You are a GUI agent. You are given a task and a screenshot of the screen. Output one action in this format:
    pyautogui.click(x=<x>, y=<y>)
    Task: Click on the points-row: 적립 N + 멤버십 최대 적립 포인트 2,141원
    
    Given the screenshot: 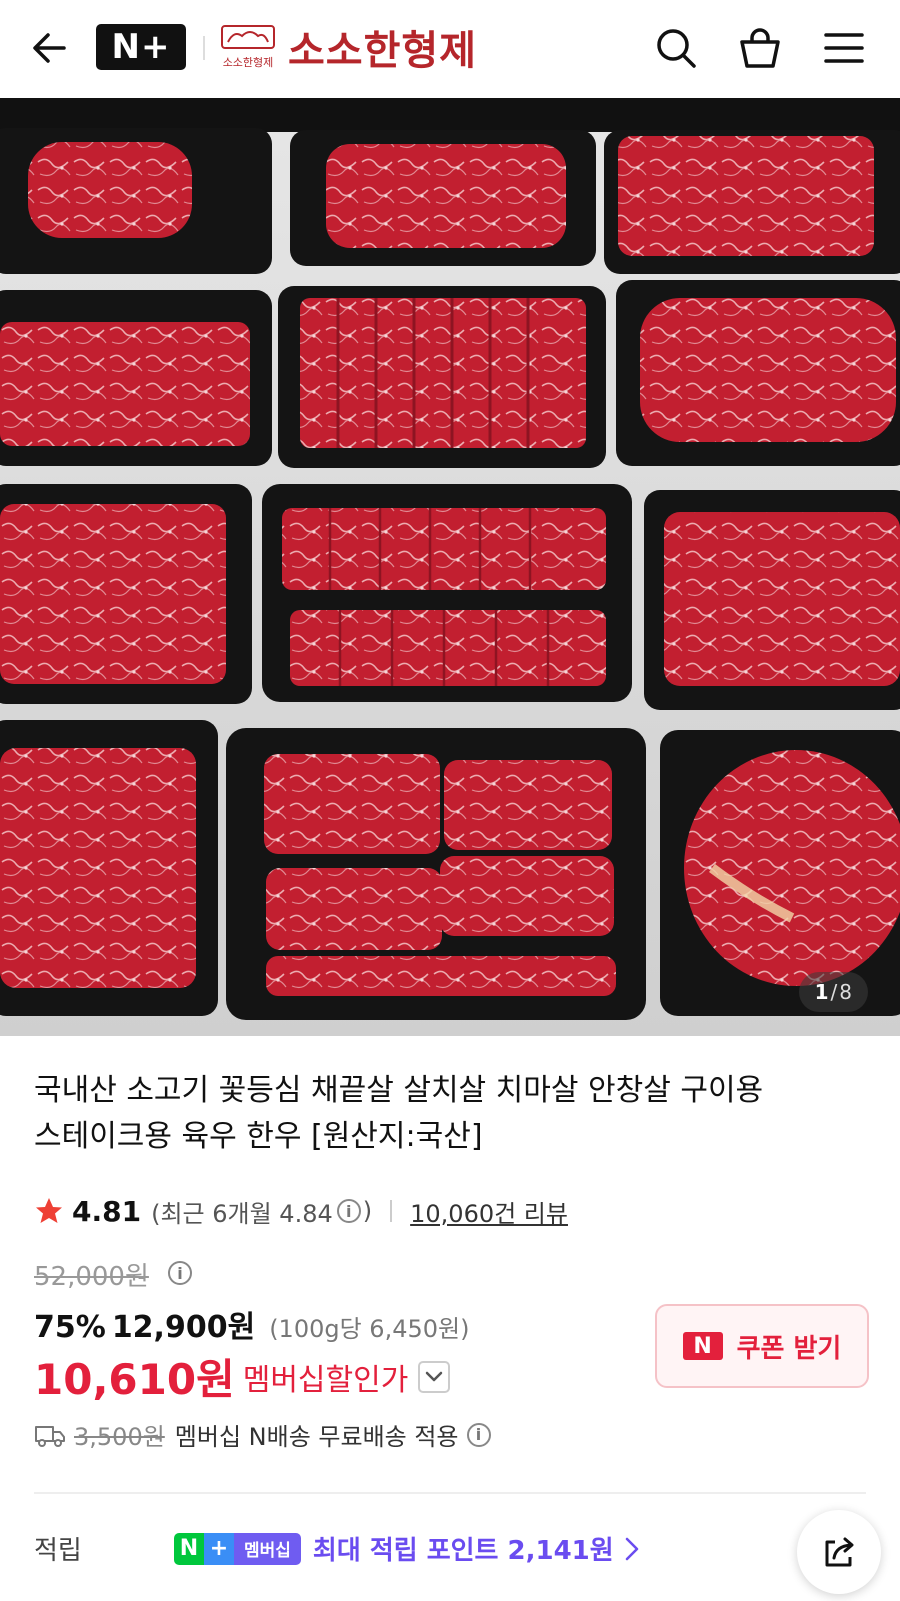 What is the action you would take?
    pyautogui.click(x=337, y=1548)
    